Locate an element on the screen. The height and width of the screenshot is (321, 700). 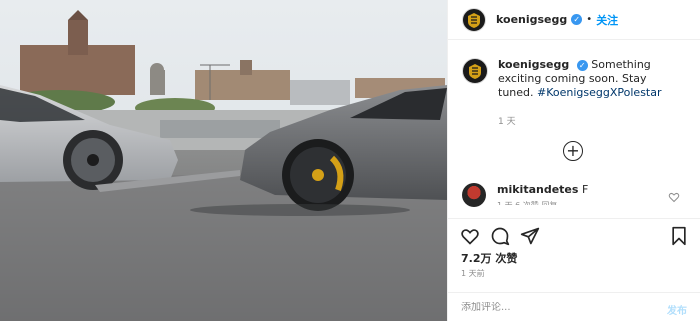
comment-item: mikitandetes F 1 天 6 次赞 回复 is located at coordinates (573, 195).